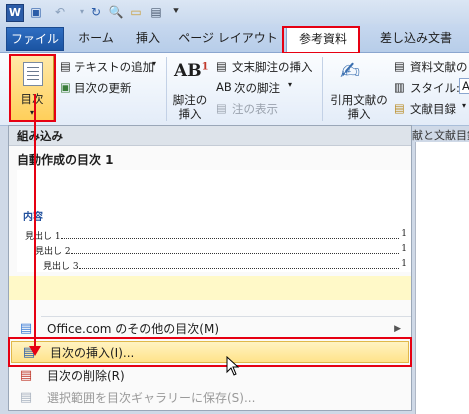 The width and height of the screenshot is (469, 414). I want to click on print-preview-icon: 🔍, so click(116, 12).